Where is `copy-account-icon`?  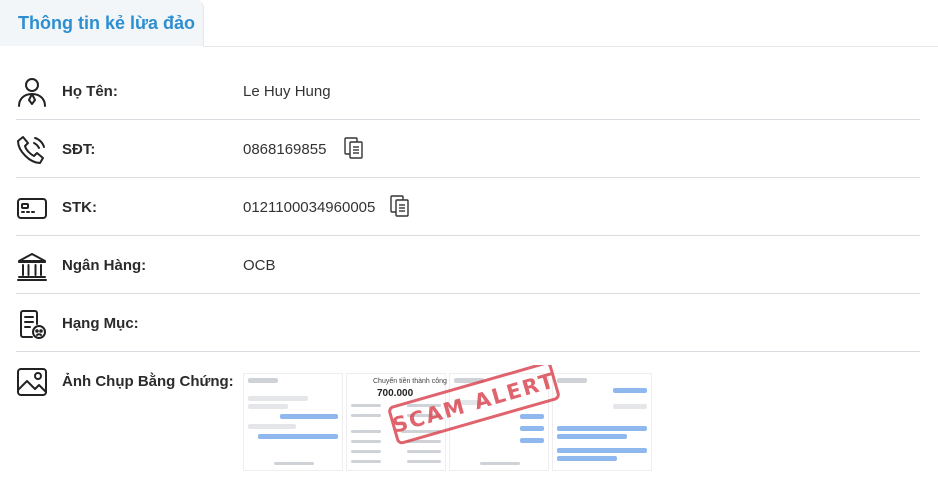 copy-account-icon is located at coordinates (400, 206).